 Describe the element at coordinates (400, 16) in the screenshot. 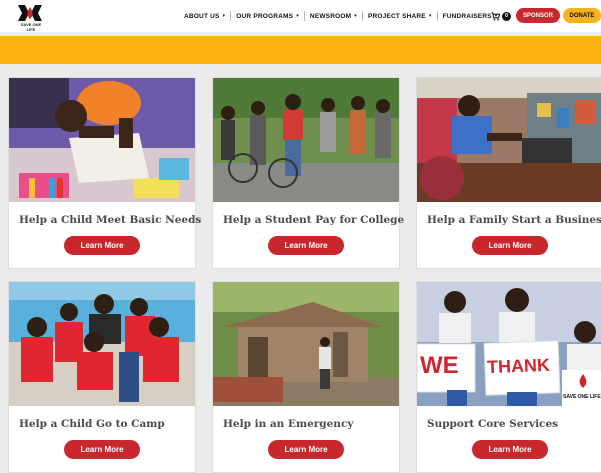

I see `nav-project-share: PROJECT SHARE ▾` at that location.